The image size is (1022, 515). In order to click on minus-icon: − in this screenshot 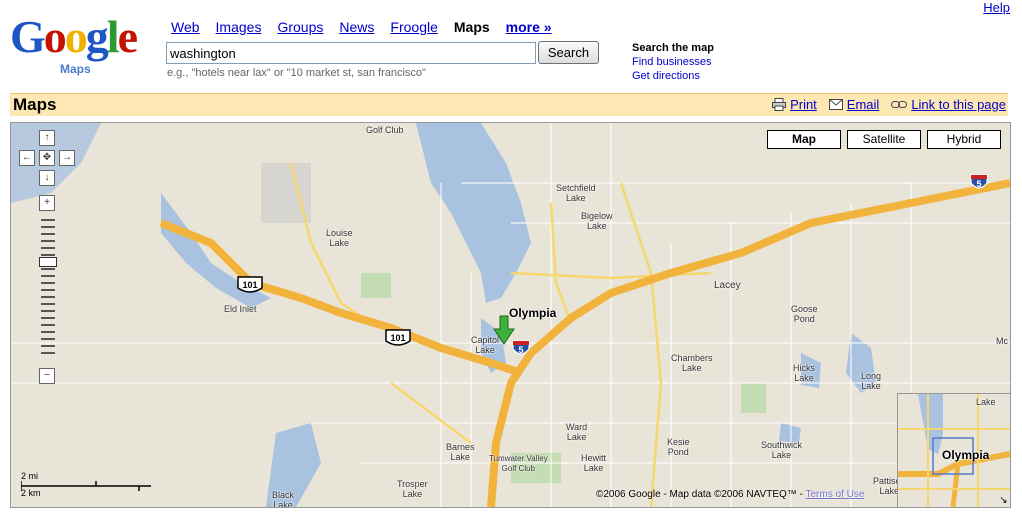, I will do `click(47, 375)`.